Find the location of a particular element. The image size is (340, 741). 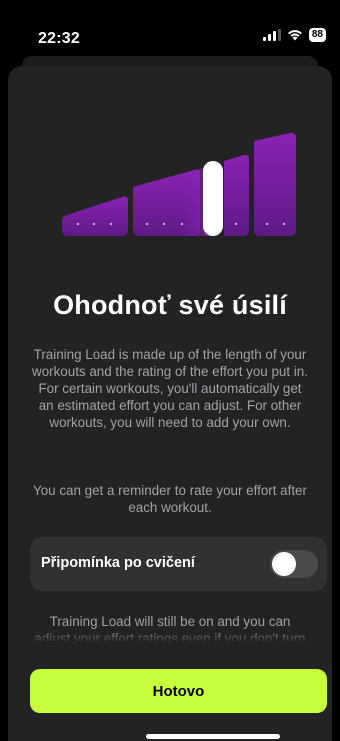

wifi-icon is located at coordinates (294, 35).